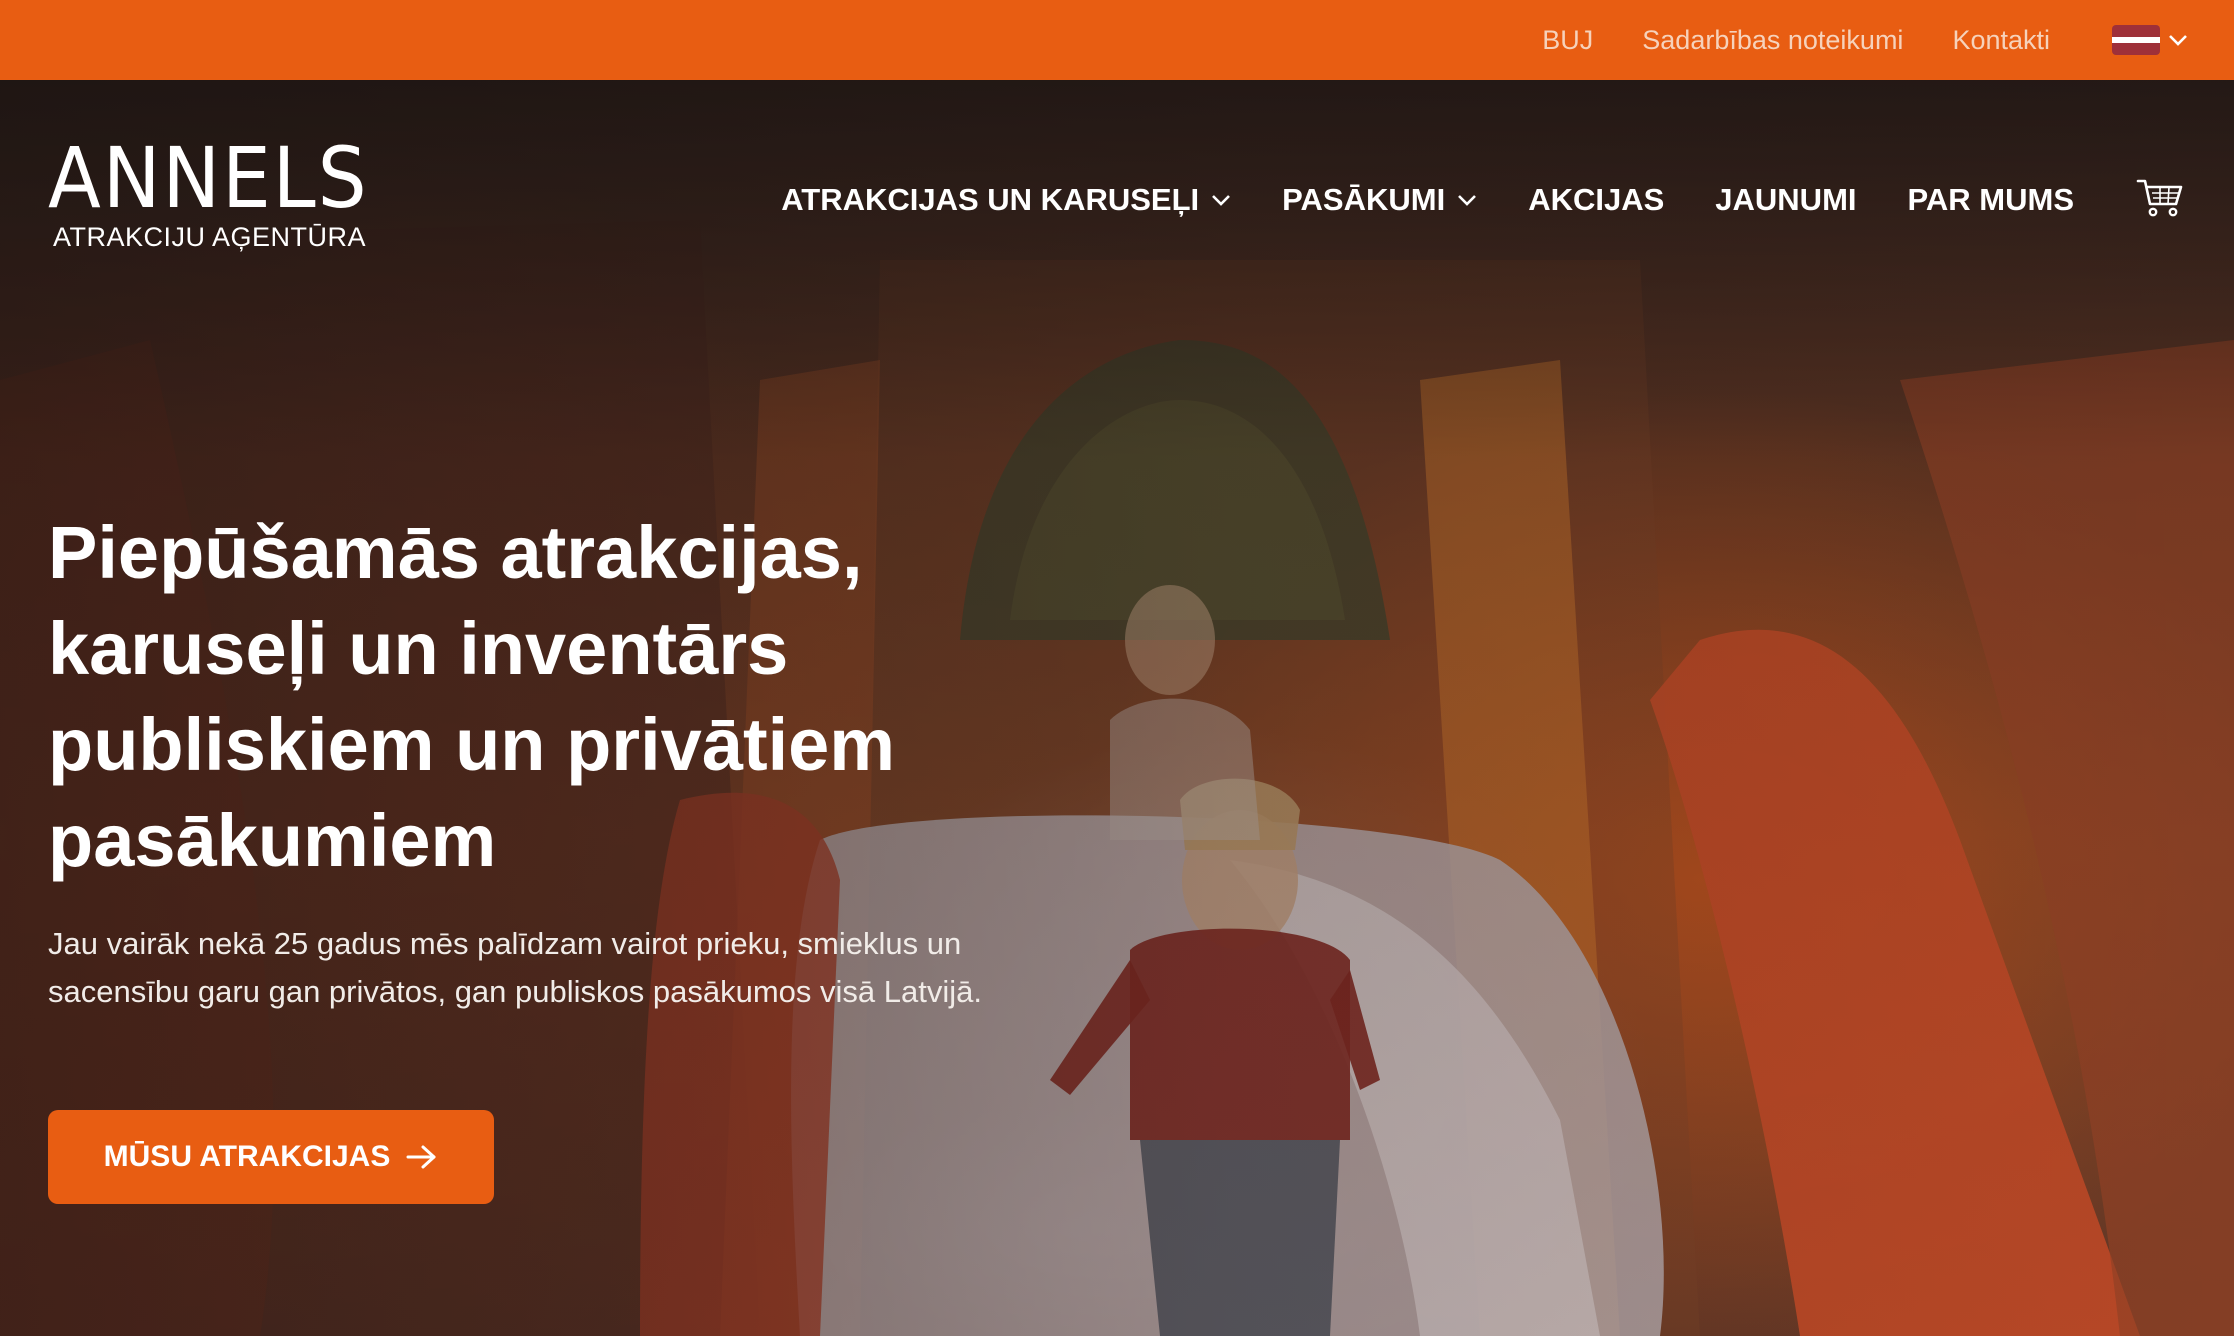 The width and height of the screenshot is (2234, 1336). I want to click on language-selector, so click(2150, 40).